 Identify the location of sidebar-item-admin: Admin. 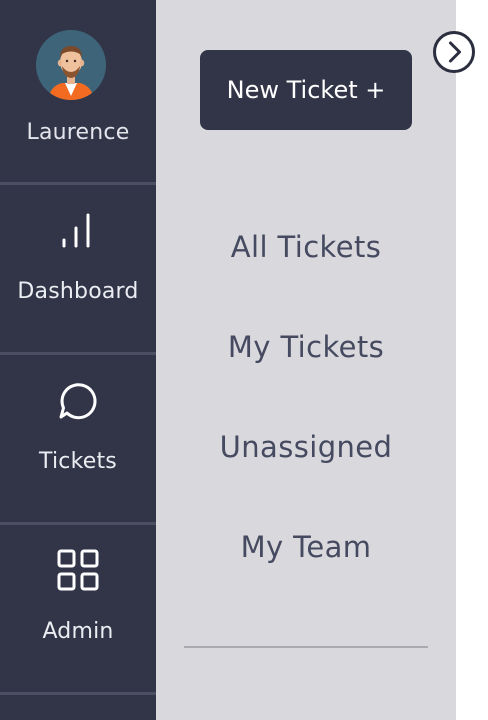
(78, 608).